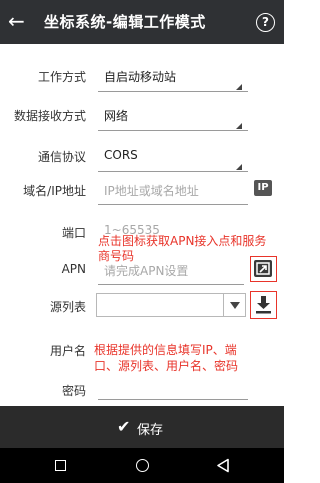  What do you see at coordinates (73, 233) in the screenshot?
I see `port-label: 端口` at bounding box center [73, 233].